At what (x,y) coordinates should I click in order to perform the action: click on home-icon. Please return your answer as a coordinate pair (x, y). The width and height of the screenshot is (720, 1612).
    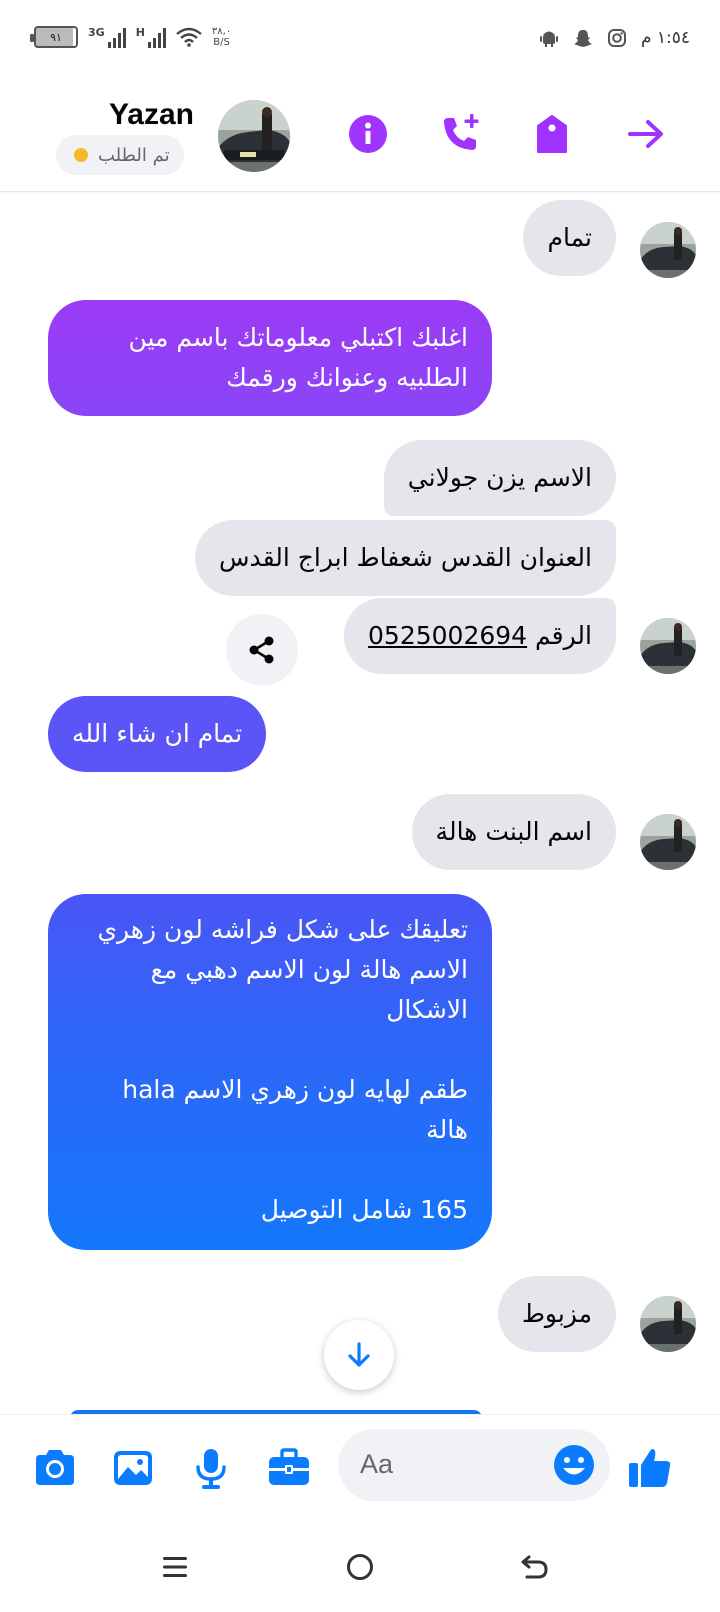
    Looking at the image, I should click on (360, 1567).